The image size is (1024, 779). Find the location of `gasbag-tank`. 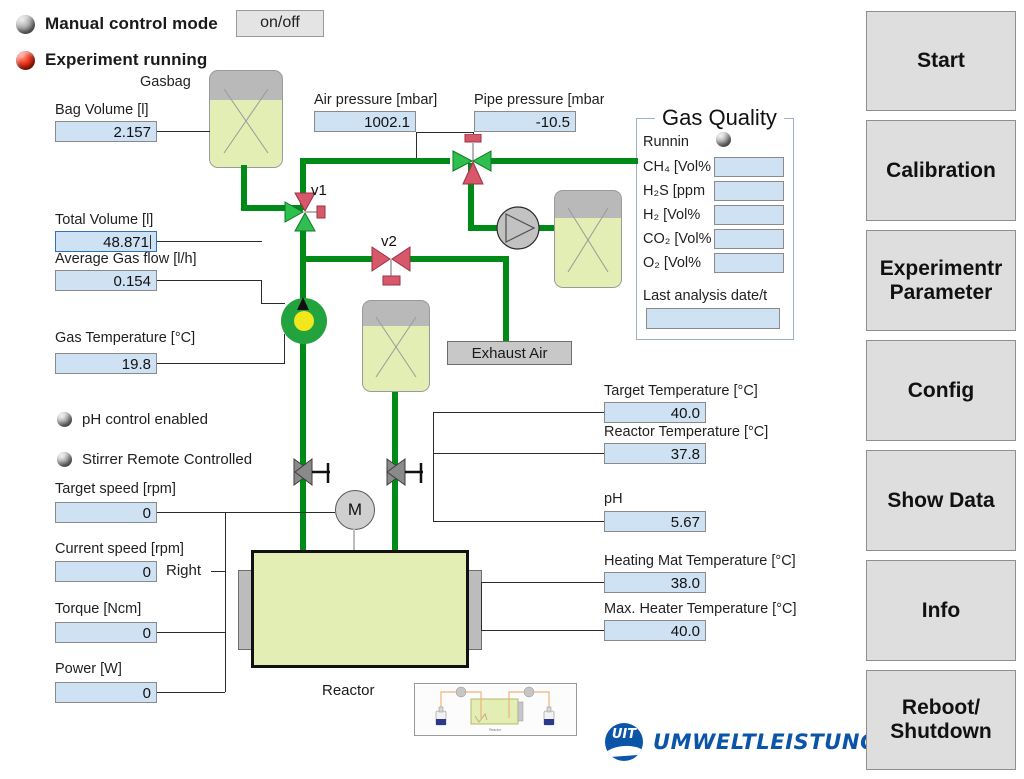

gasbag-tank is located at coordinates (246, 119).